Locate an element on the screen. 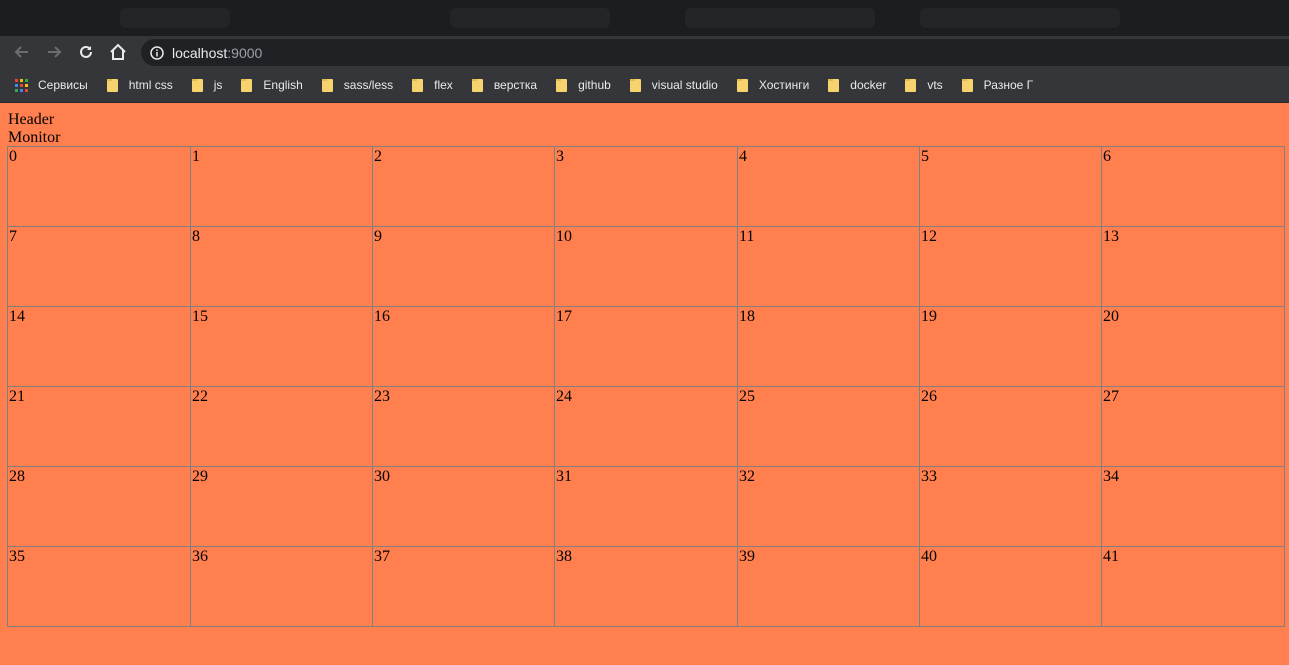 This screenshot has height=665, width=1289. bookmark-folder: github is located at coordinates (583, 85).